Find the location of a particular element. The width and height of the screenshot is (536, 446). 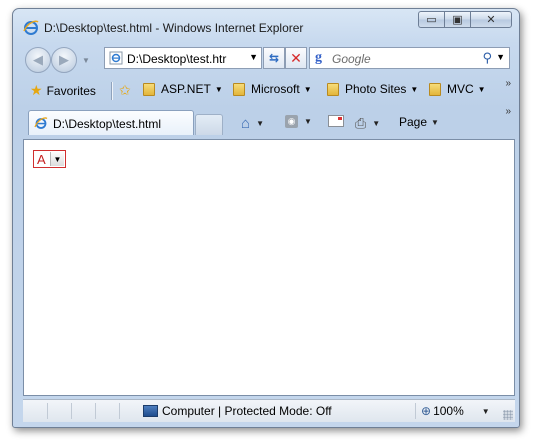

zoom-icon: ⊕ is located at coordinates (426, 411).